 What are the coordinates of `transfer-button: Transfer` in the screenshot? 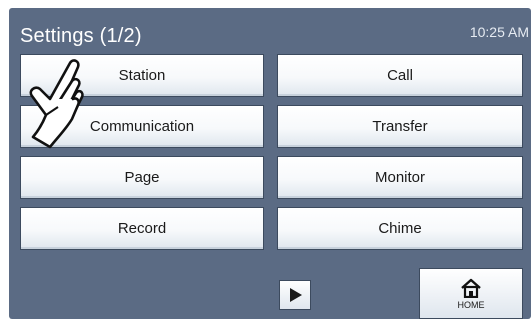 It's located at (400, 126).